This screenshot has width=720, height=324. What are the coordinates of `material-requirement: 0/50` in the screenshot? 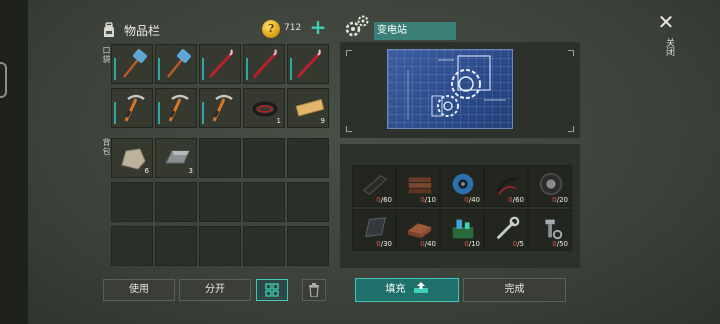 It's located at (560, 244).